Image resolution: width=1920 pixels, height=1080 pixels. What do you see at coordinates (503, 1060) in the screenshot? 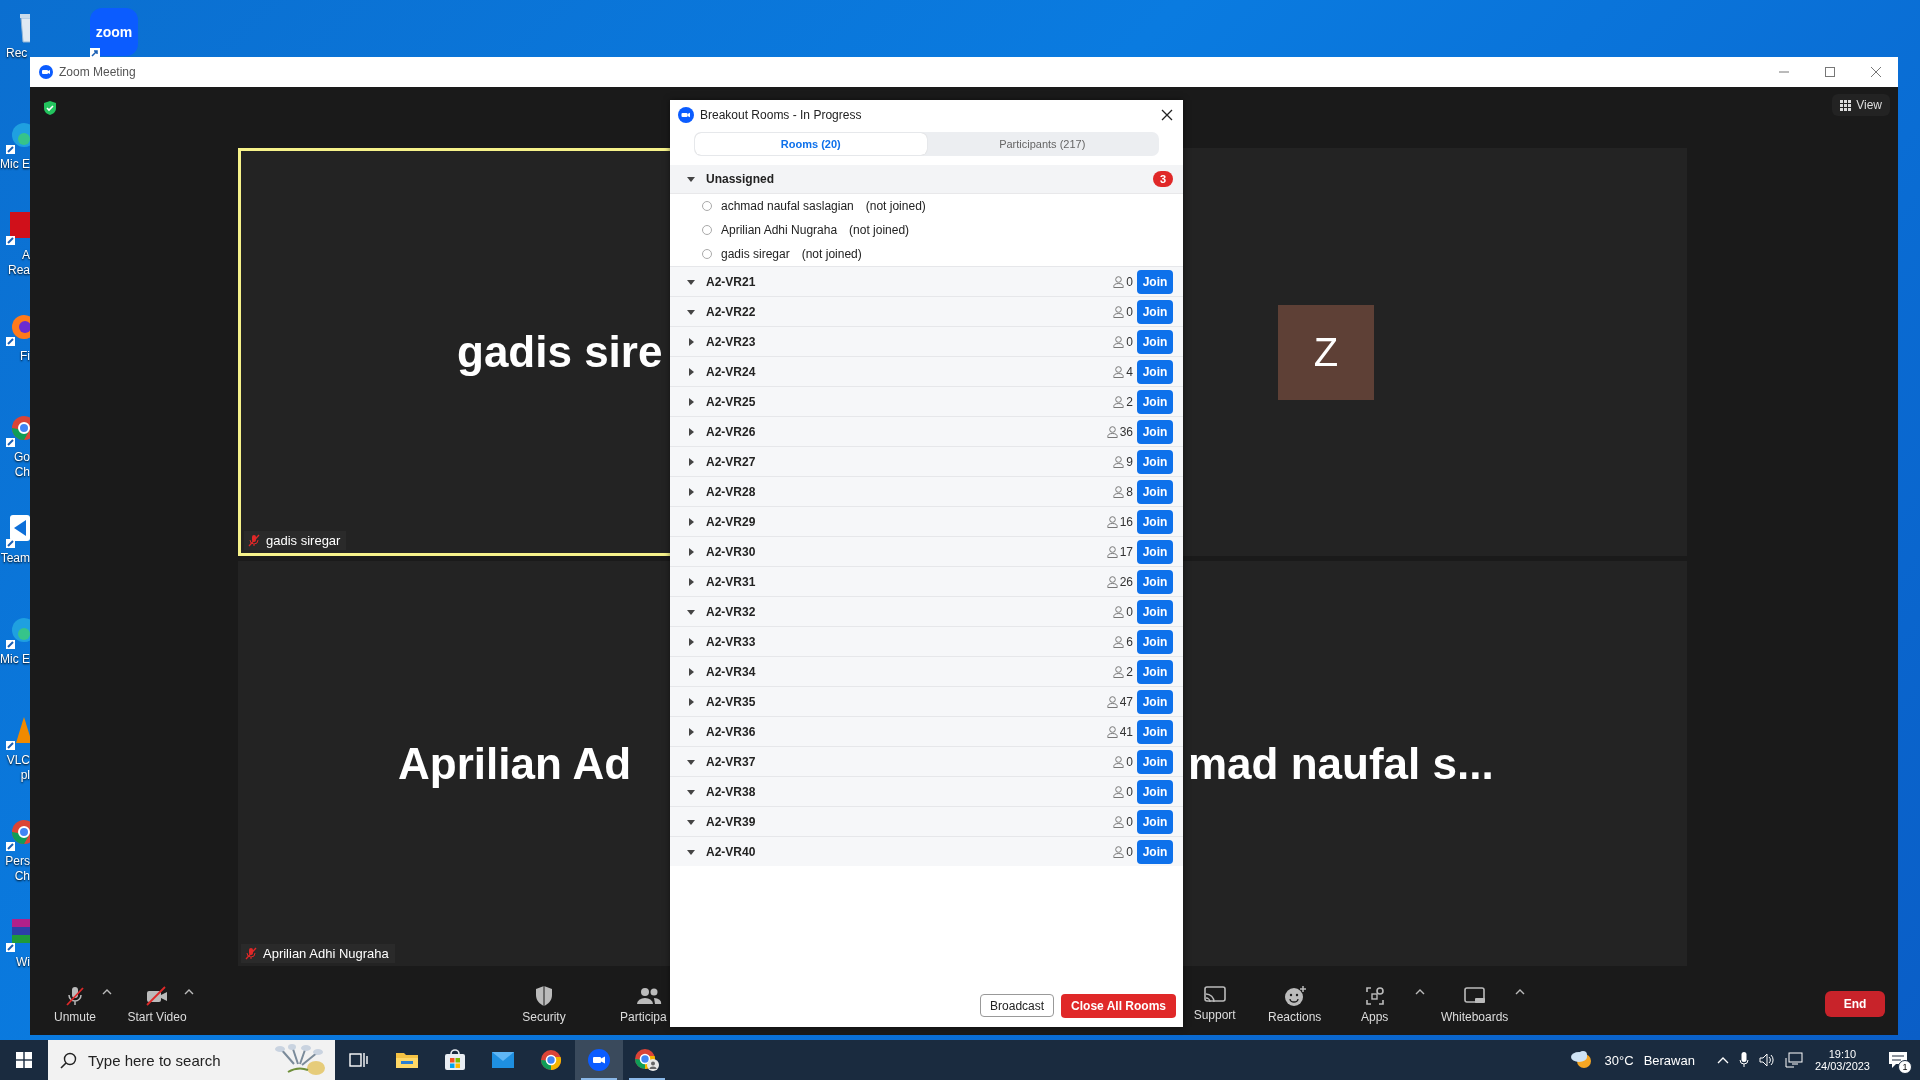
I see `mail-icon` at bounding box center [503, 1060].